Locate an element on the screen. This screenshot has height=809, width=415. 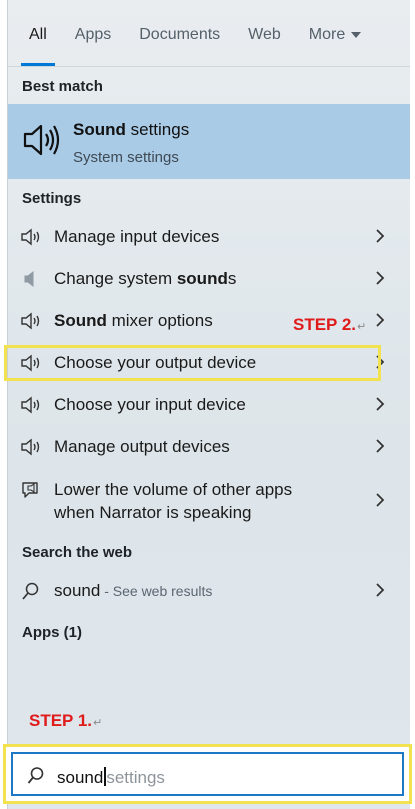
best-match-sound-settings: Sound settings System settings is located at coordinates (209, 141).